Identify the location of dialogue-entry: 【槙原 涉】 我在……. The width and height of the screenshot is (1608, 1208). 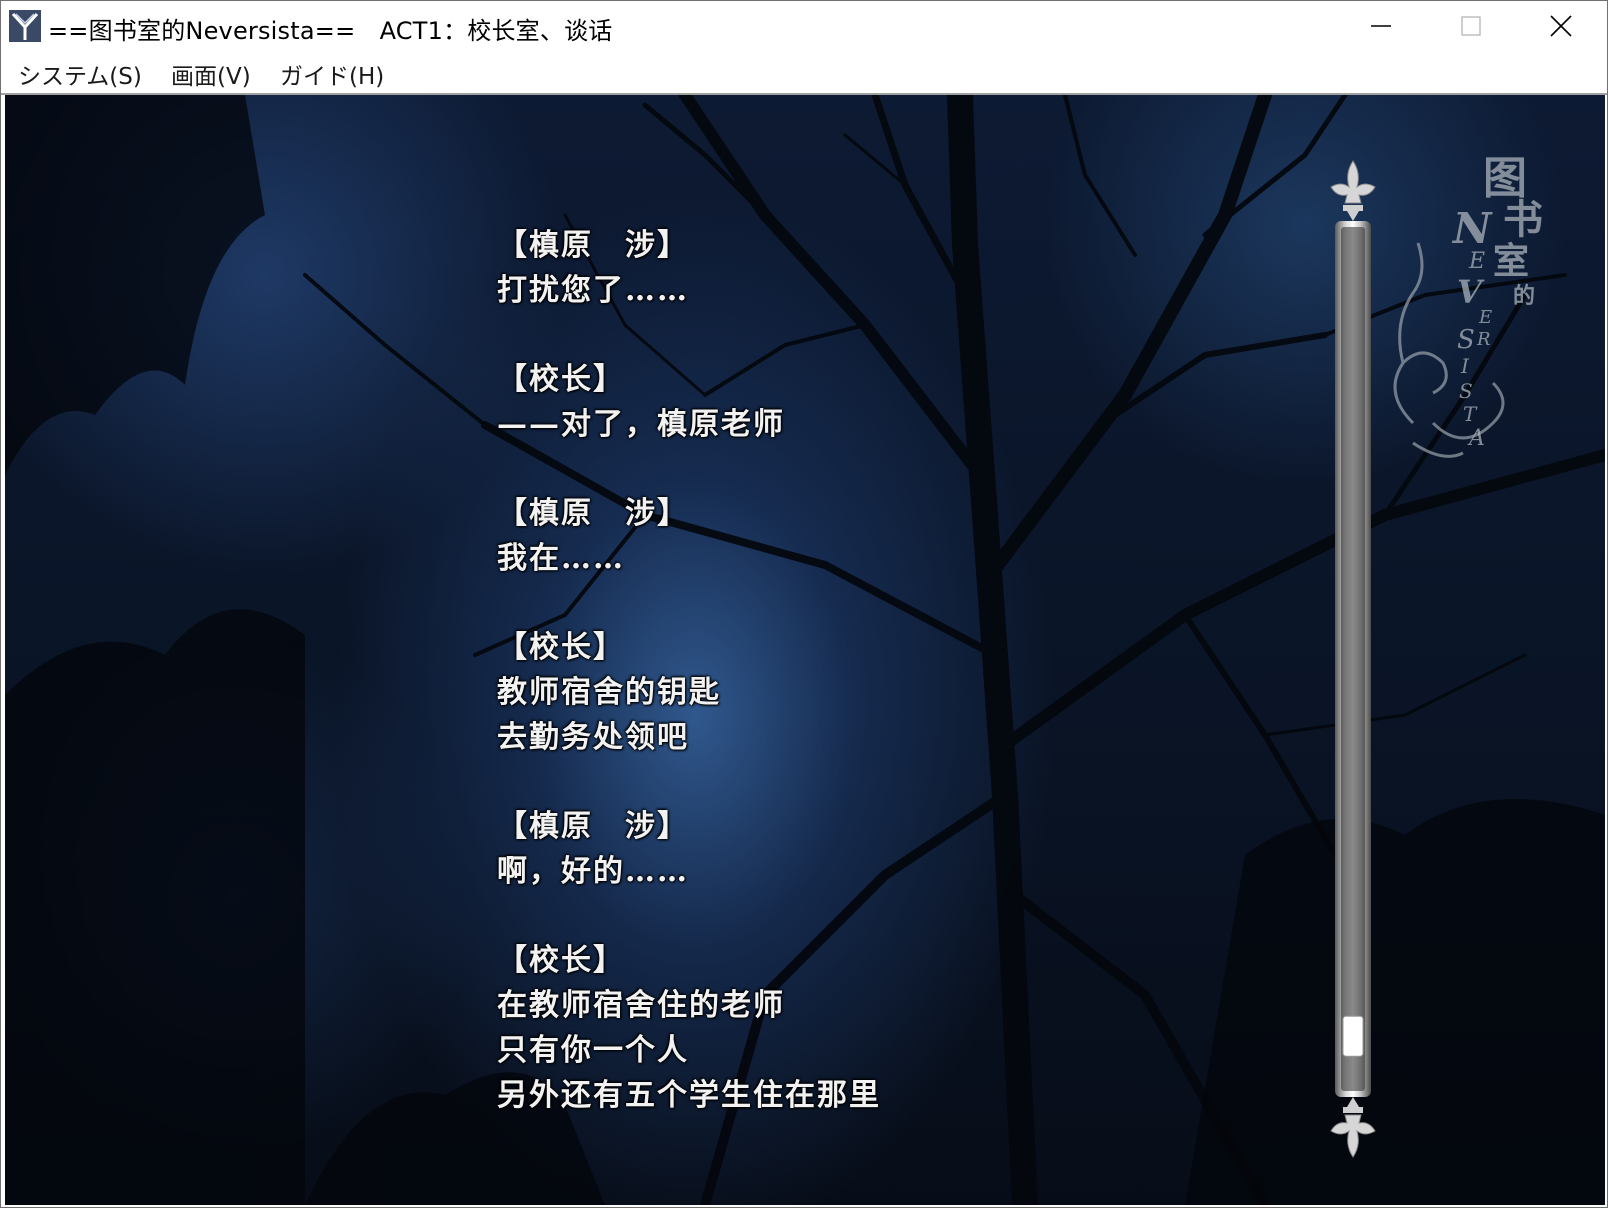
(847, 536).